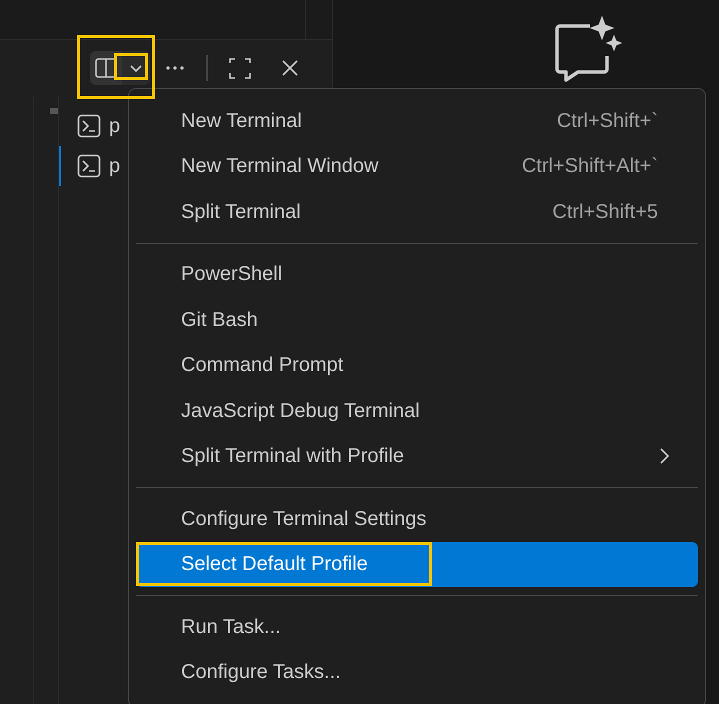 This screenshot has width=719, height=704. I want to click on shortcut-label: Ctrl+Shift+5, so click(605, 212).